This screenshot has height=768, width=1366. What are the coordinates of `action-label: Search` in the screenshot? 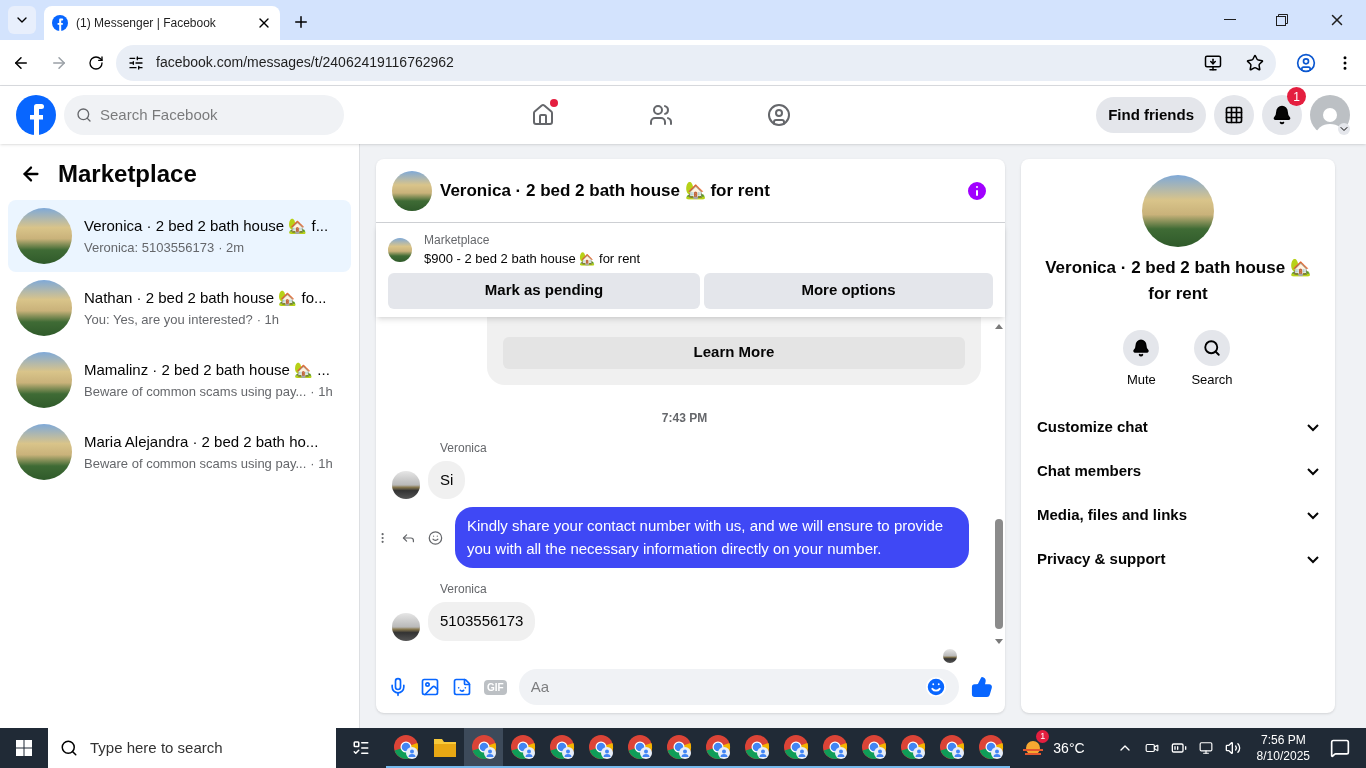 It's located at (1212, 380).